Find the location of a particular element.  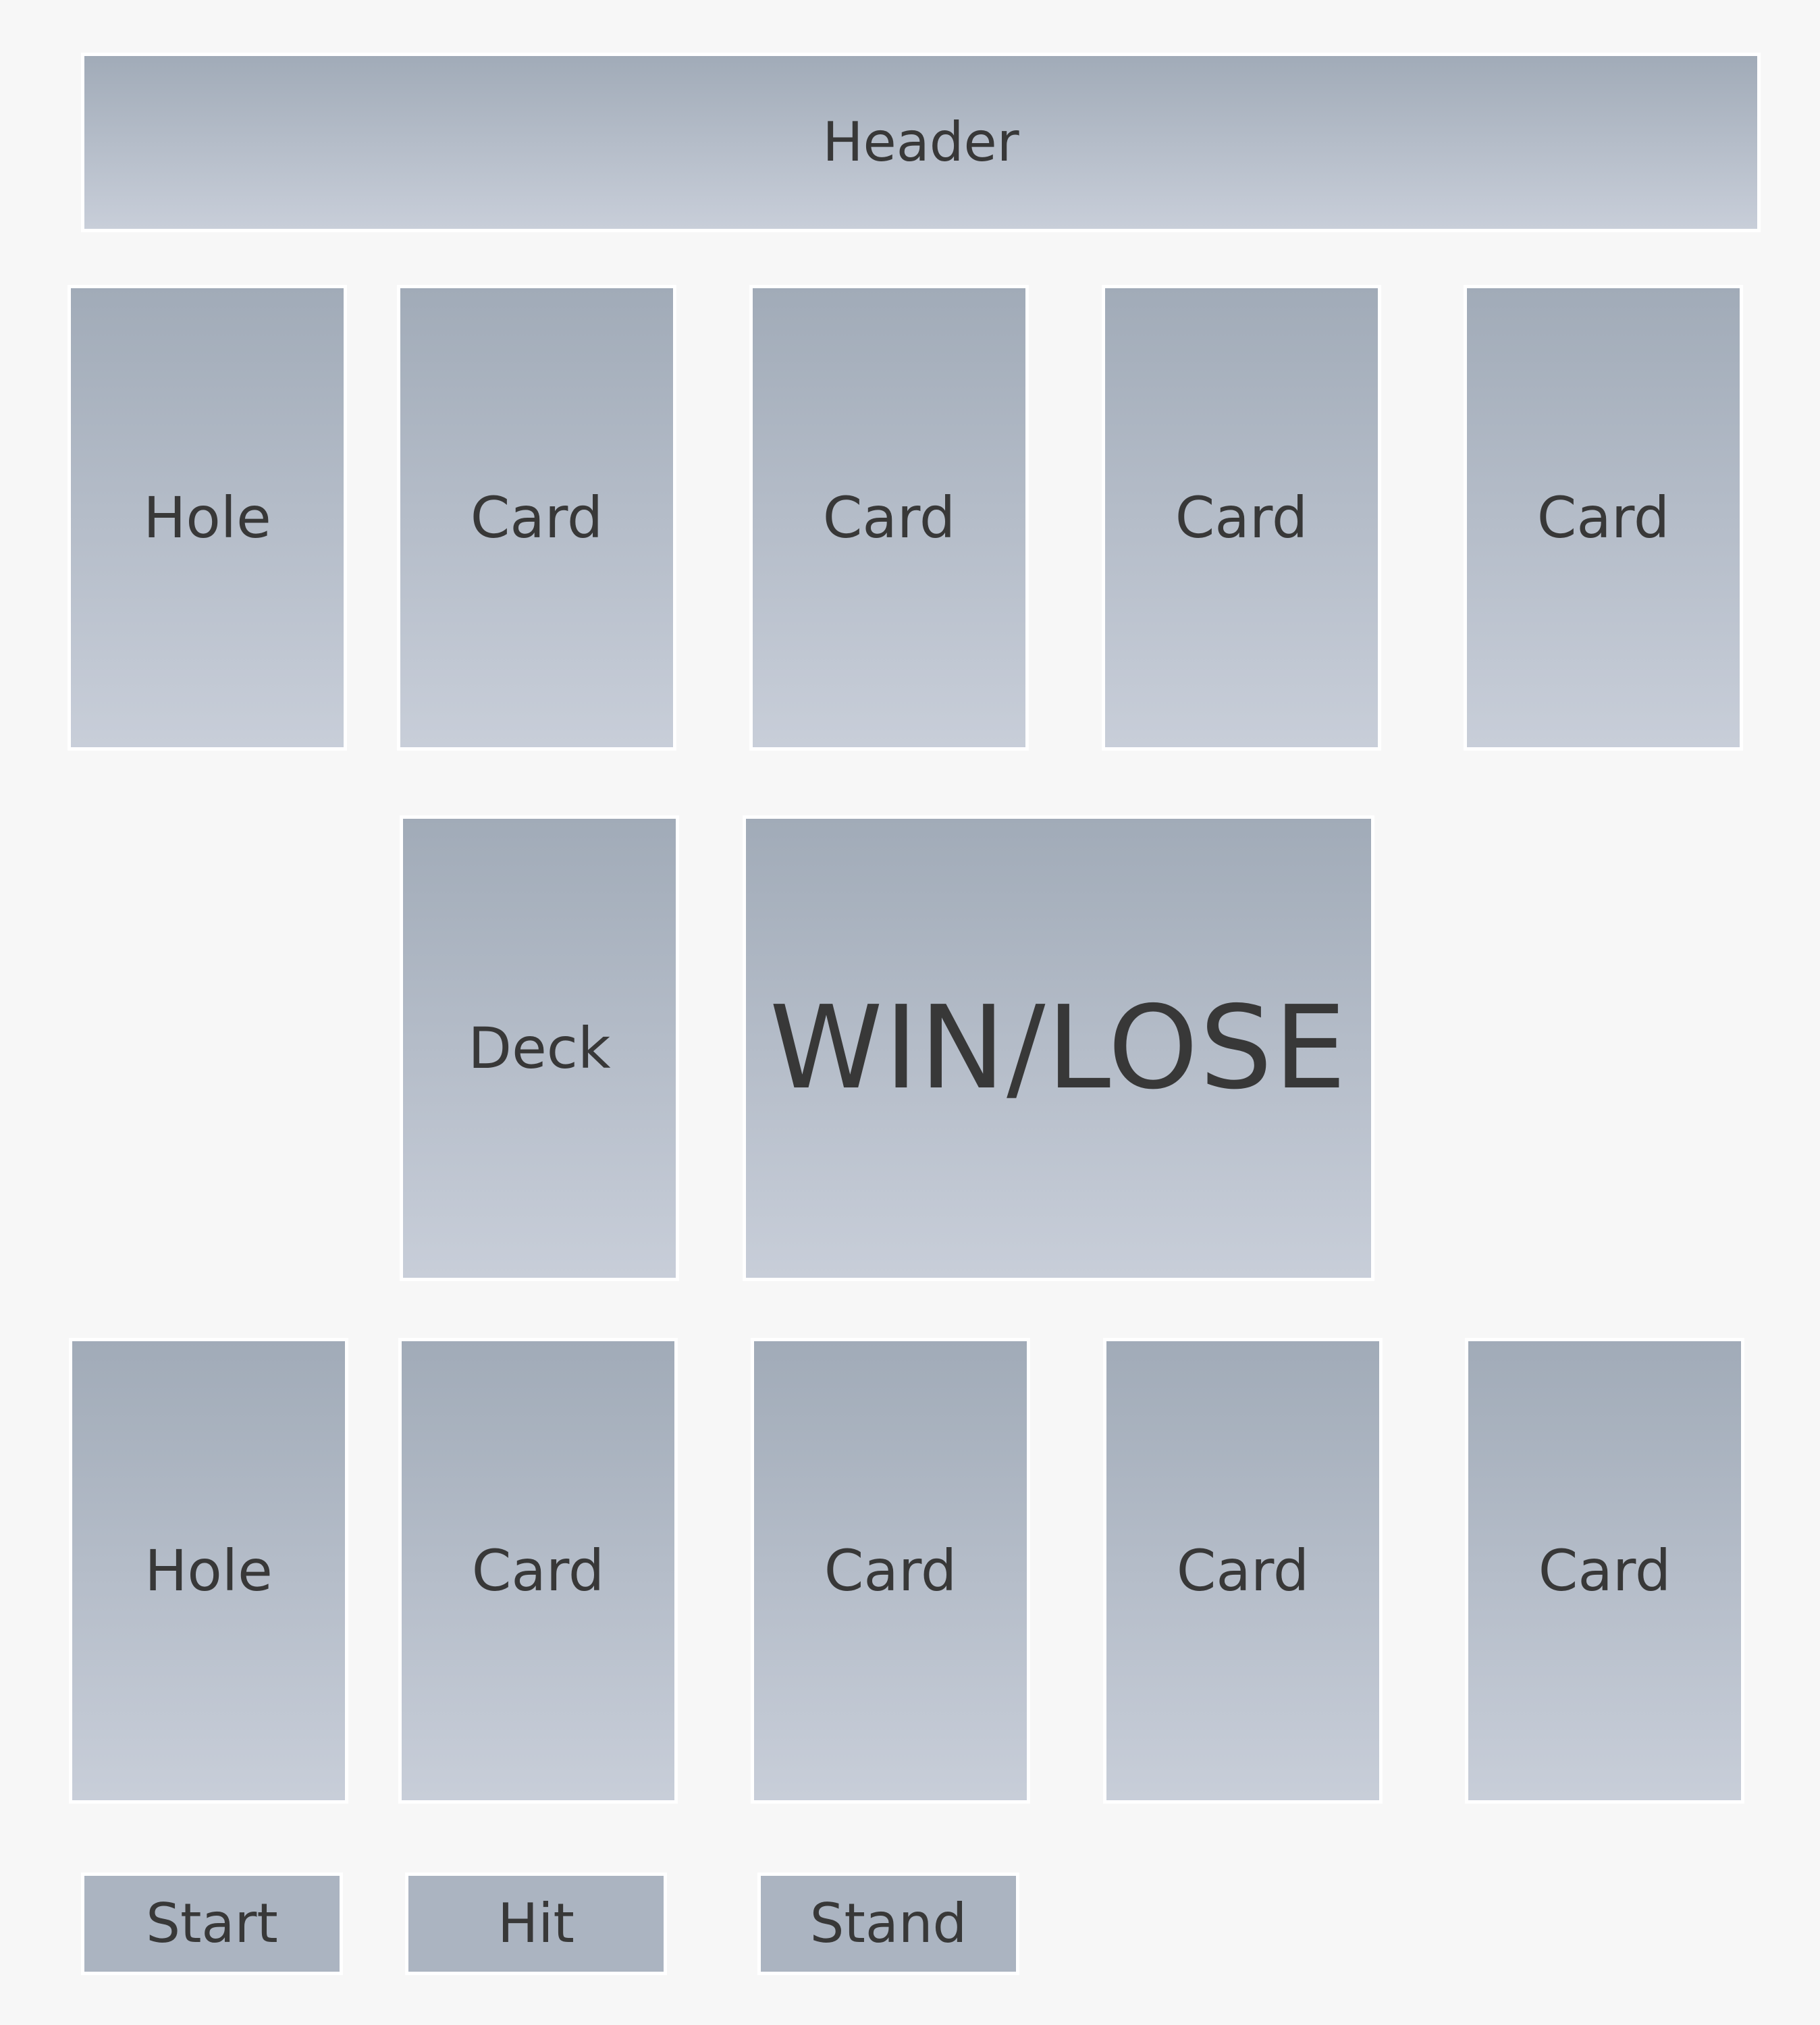

result-display: WIN/LOSE is located at coordinates (1059, 1048).